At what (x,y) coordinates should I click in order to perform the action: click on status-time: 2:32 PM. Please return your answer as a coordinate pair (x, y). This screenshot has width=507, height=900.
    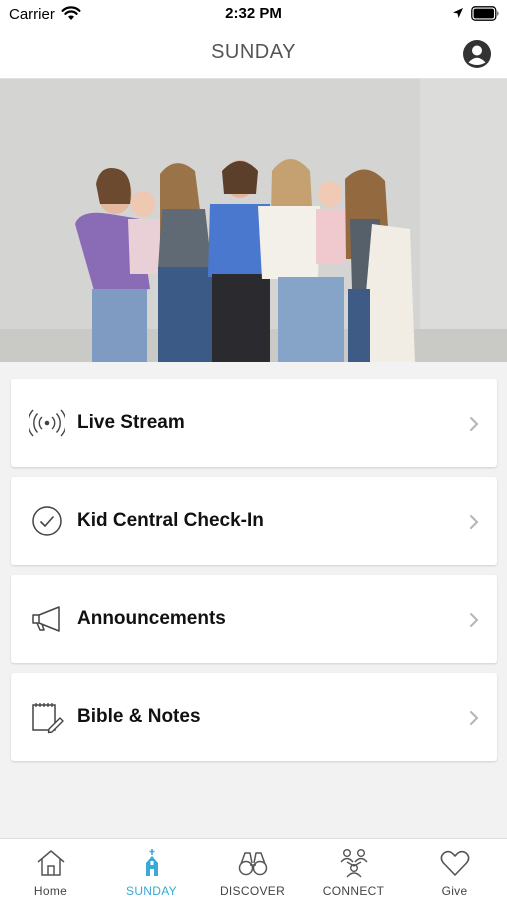
    Looking at the image, I should click on (253, 13).